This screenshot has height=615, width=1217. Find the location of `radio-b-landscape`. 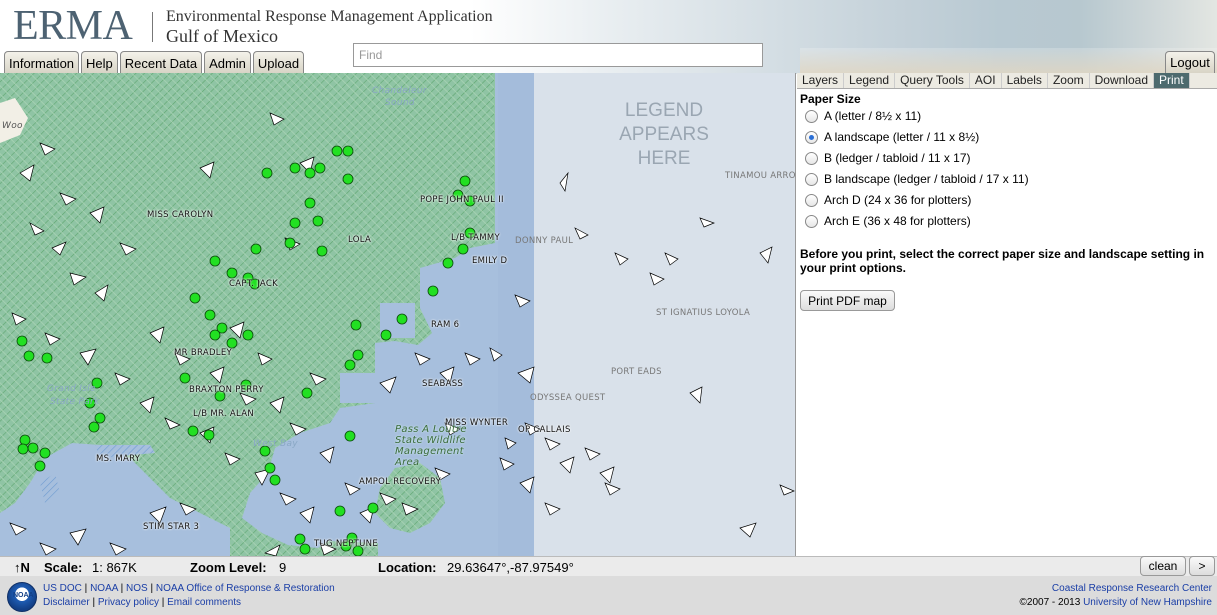

radio-b-landscape is located at coordinates (811, 179).